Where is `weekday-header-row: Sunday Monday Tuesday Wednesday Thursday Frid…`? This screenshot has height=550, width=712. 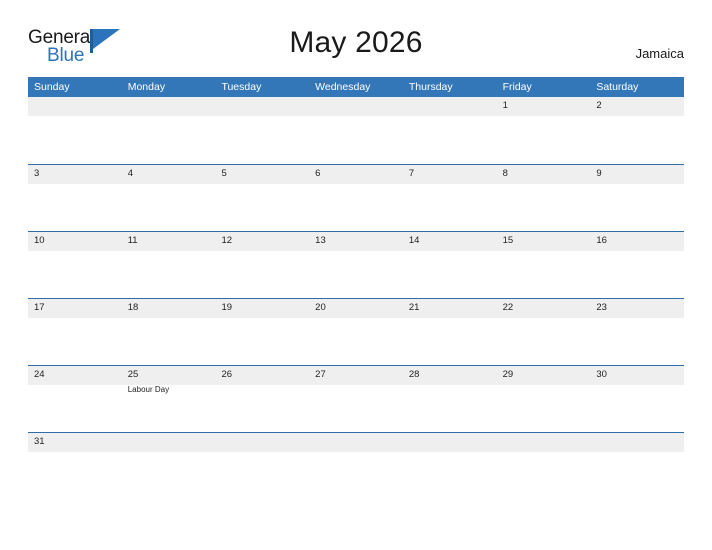 weekday-header-row: Sunday Monday Tuesday Wednesday Thursday Frid… is located at coordinates (356, 87).